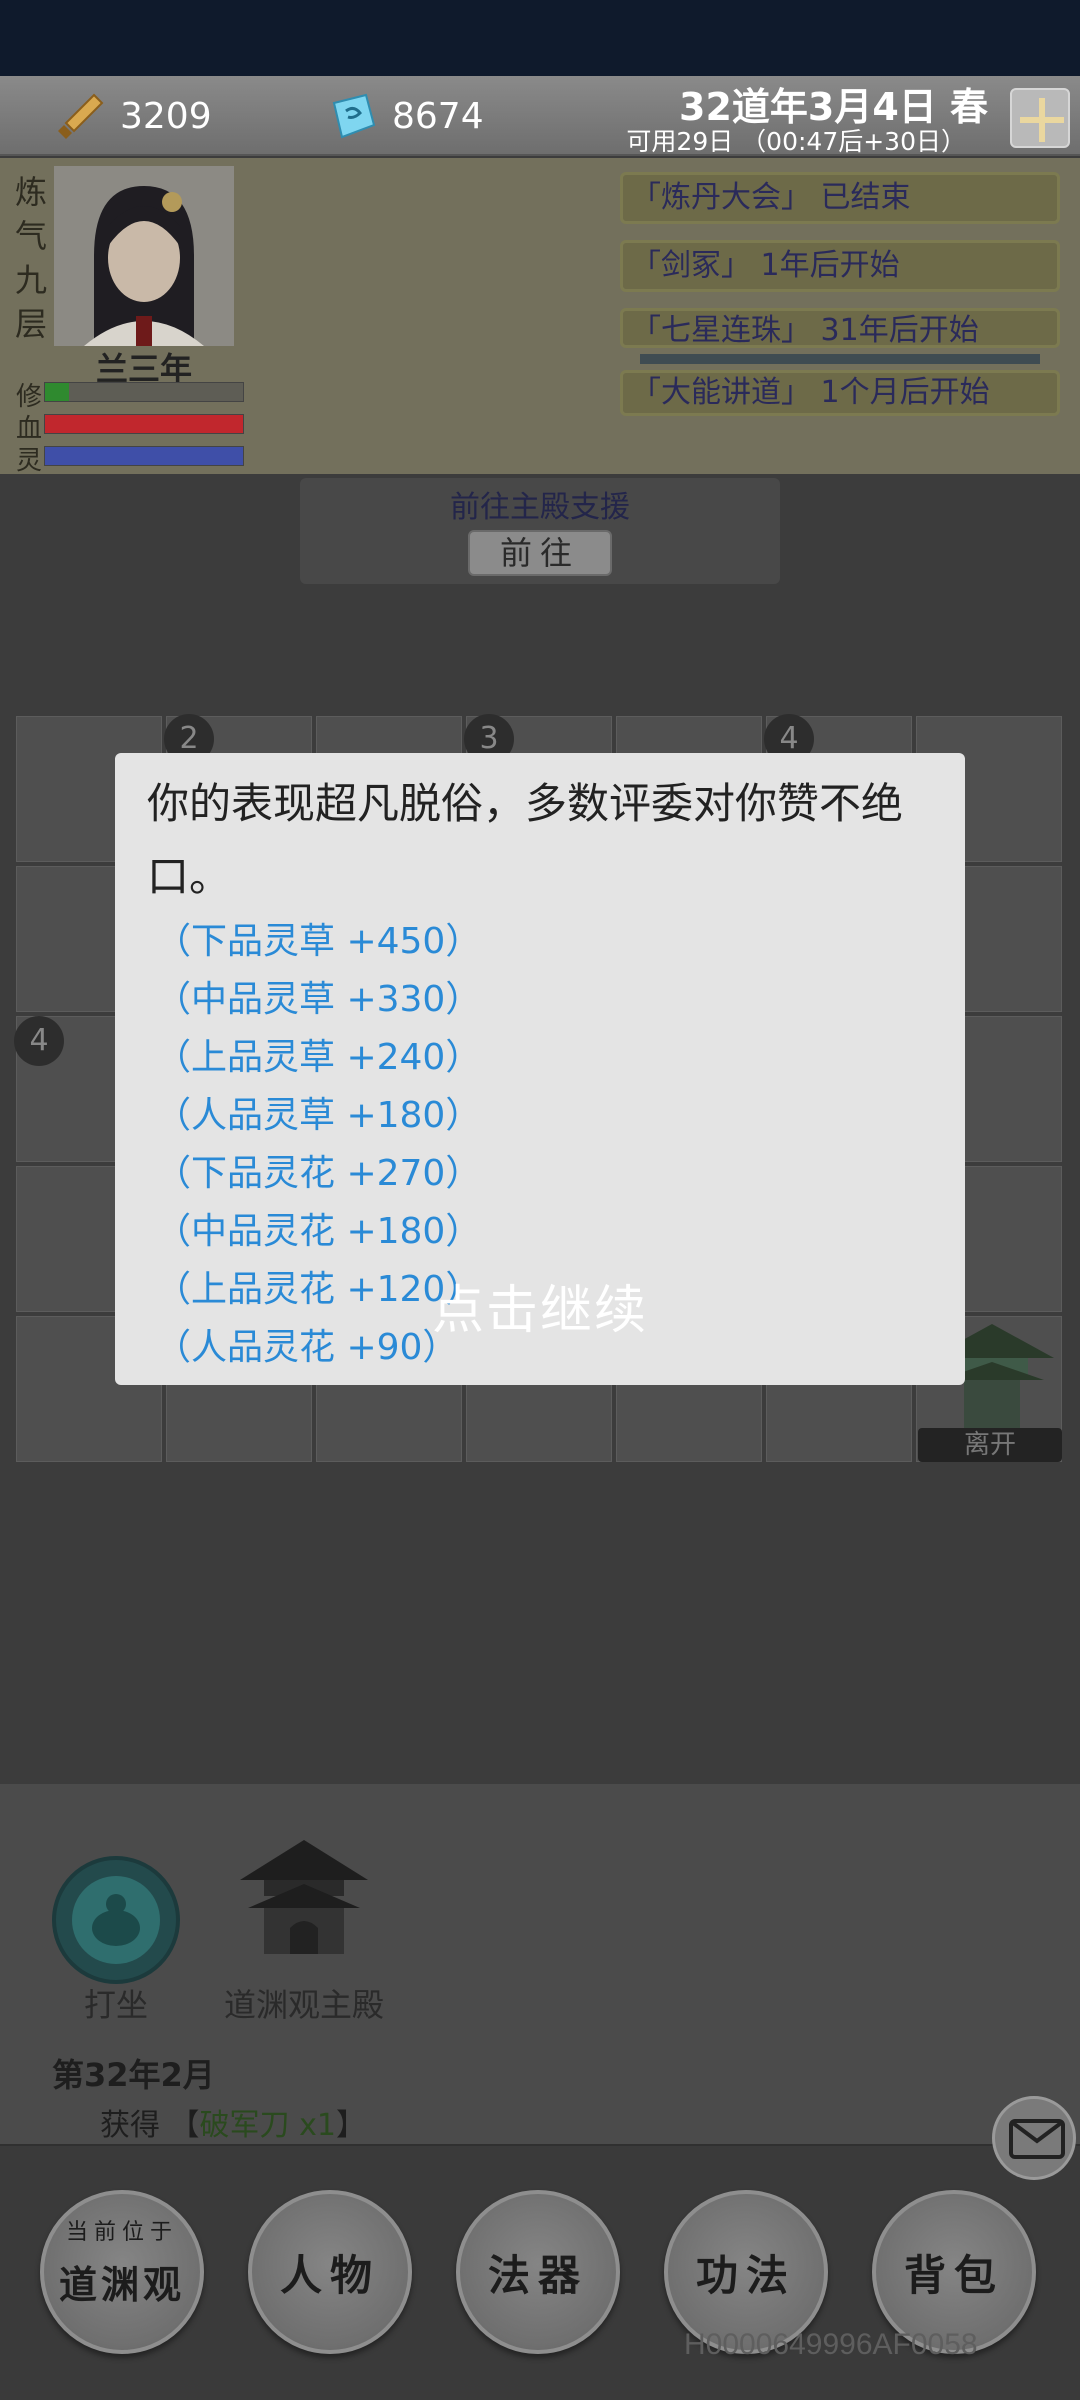 The height and width of the screenshot is (2400, 1080). Describe the element at coordinates (121, 2232) in the screenshot. I see `location-caption: 当前位于` at that location.